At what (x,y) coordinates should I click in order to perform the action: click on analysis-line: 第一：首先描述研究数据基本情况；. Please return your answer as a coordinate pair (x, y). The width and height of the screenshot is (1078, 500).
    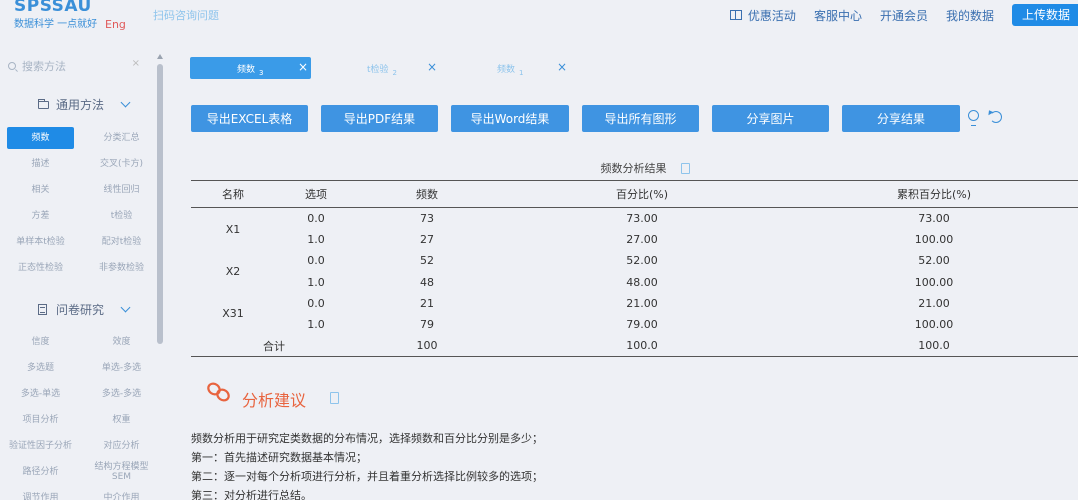
    Looking at the image, I should click on (279, 457).